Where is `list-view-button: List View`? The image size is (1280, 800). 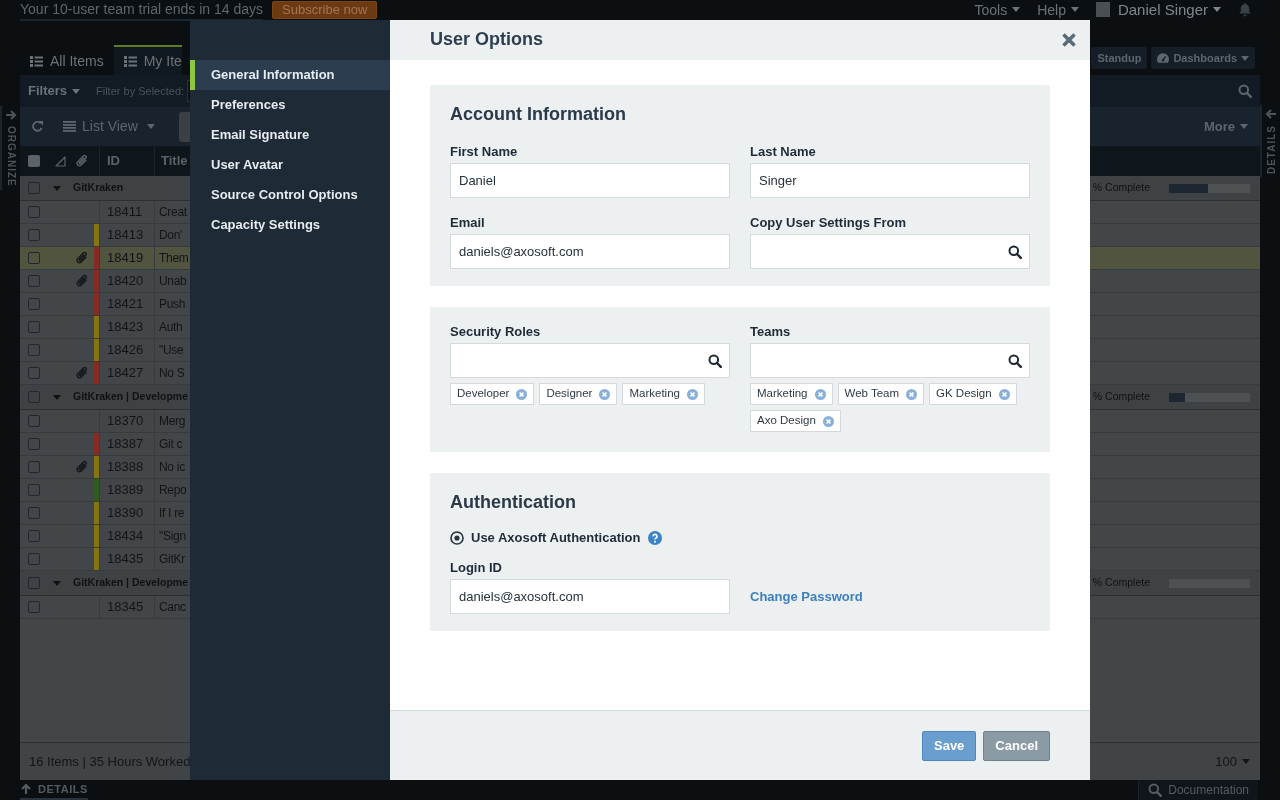
list-view-button: List View is located at coordinates (109, 126).